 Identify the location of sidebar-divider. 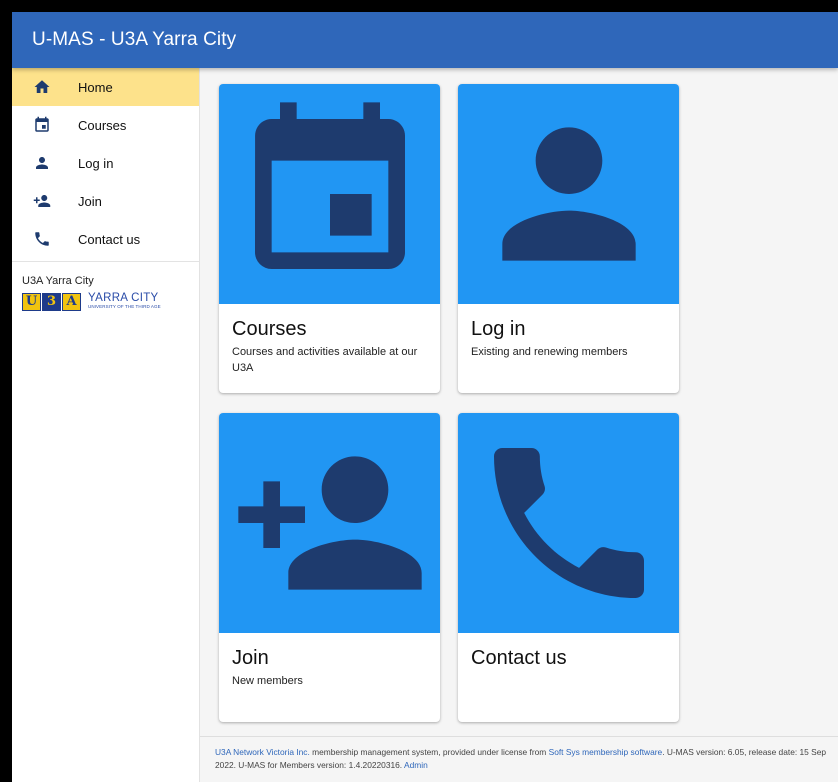
(105, 261).